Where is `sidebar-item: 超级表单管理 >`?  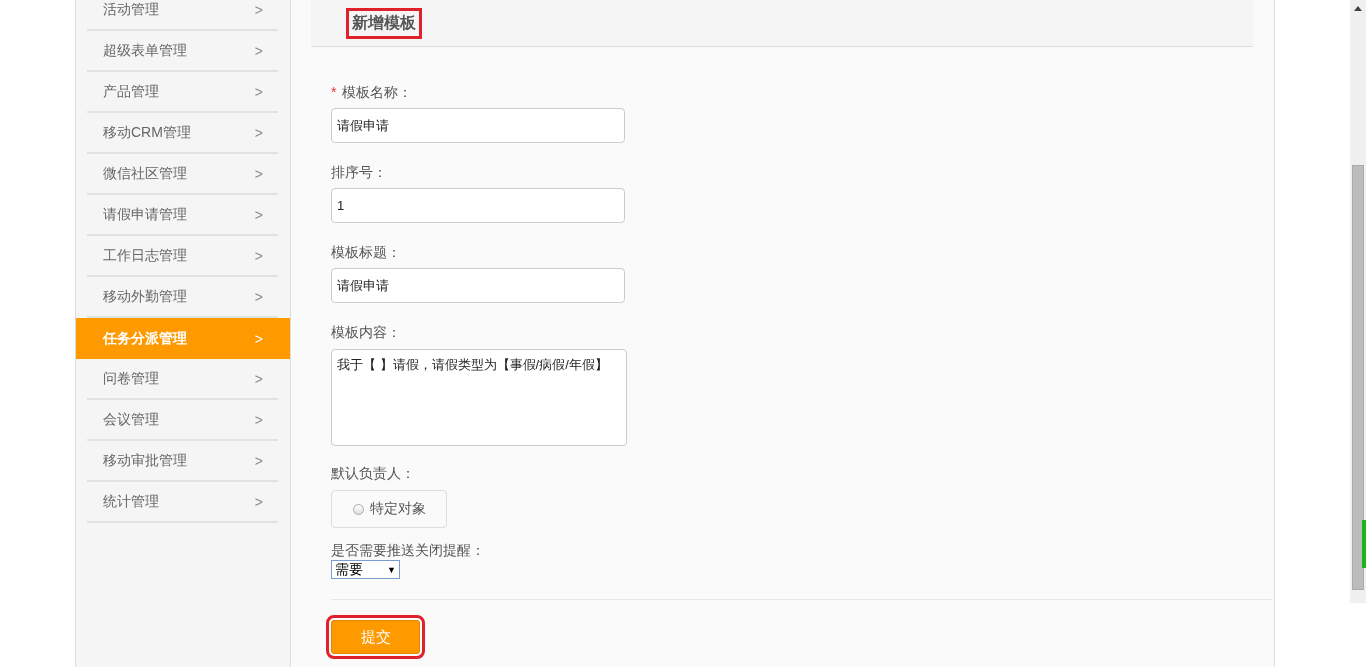 sidebar-item: 超级表单管理 > is located at coordinates (182, 51).